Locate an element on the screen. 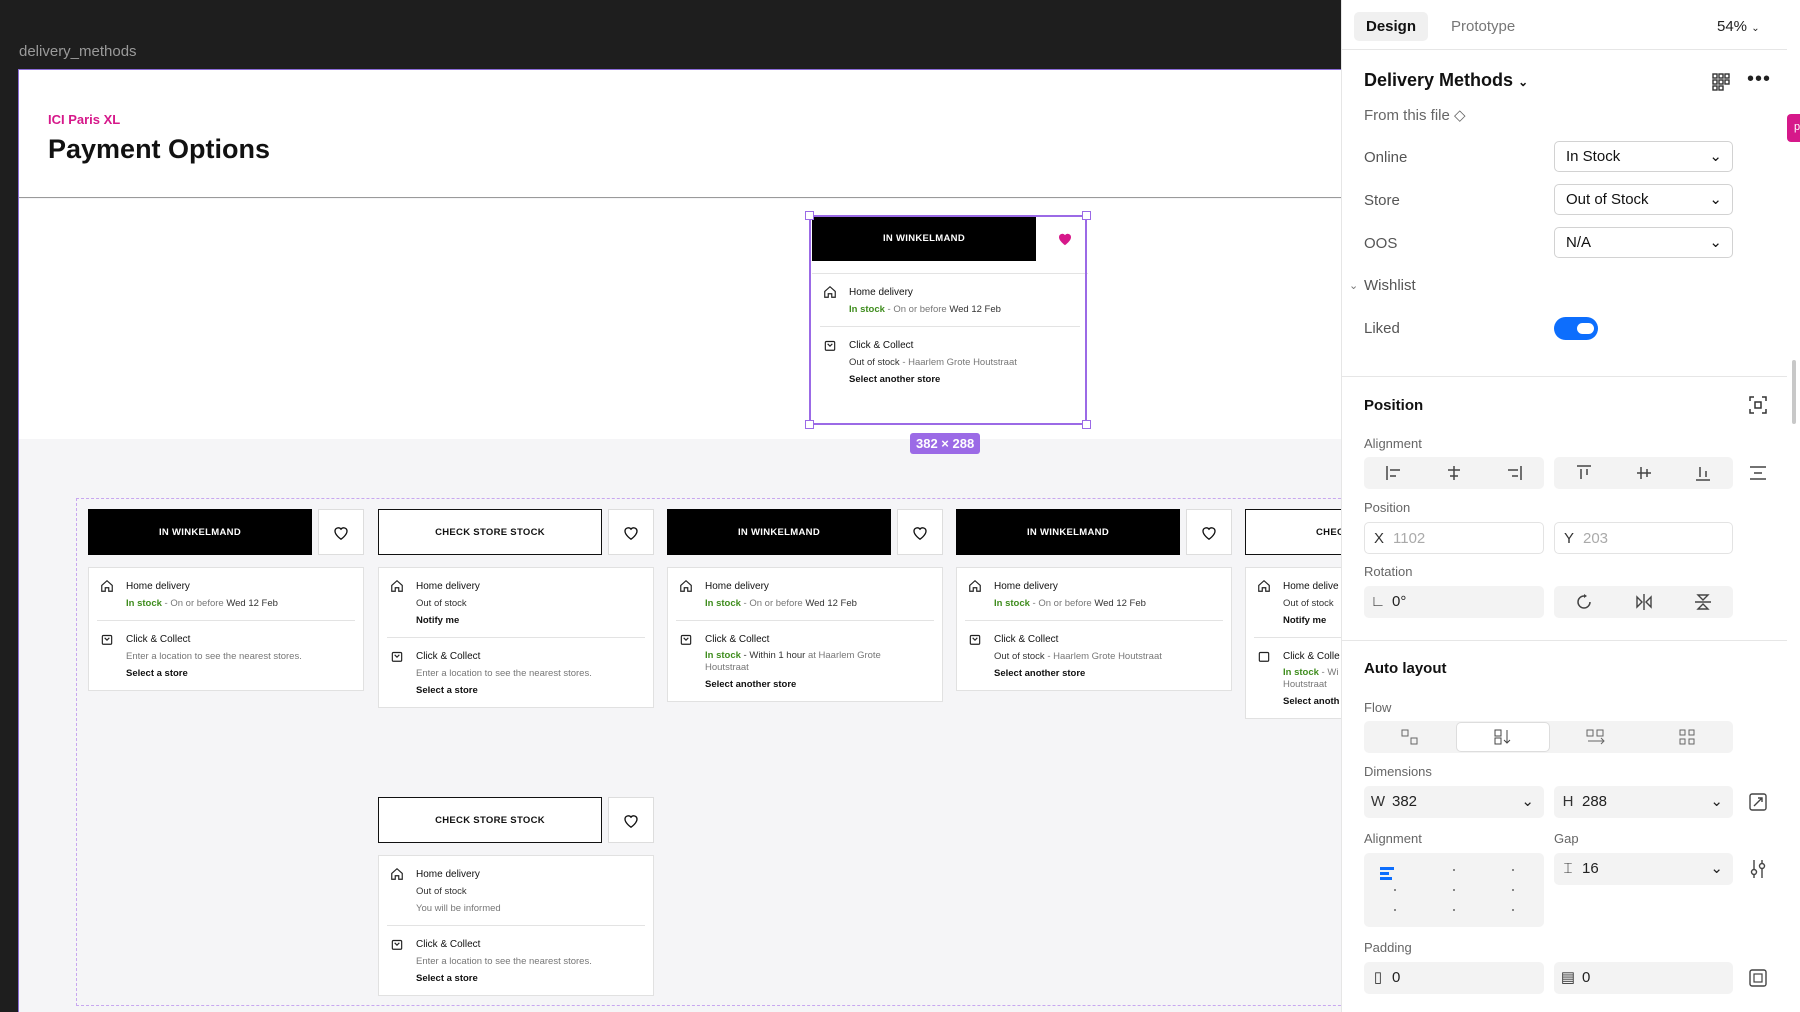 The height and width of the screenshot is (1012, 1800). collapse-chevron-icon: ⌄ is located at coordinates (1353, 285).